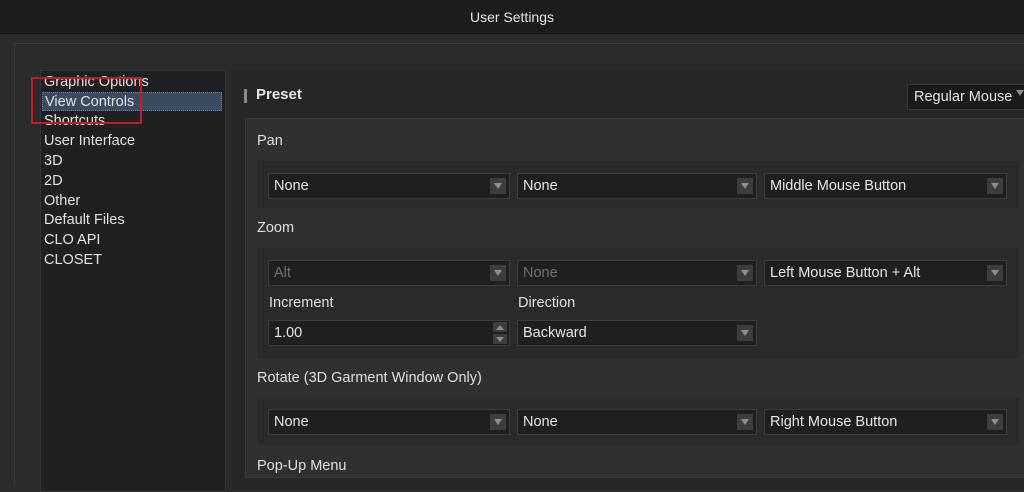 This screenshot has width=1024, height=492. What do you see at coordinates (302, 466) in the screenshot?
I see `popup-menu-label: Pop-Up Menu` at bounding box center [302, 466].